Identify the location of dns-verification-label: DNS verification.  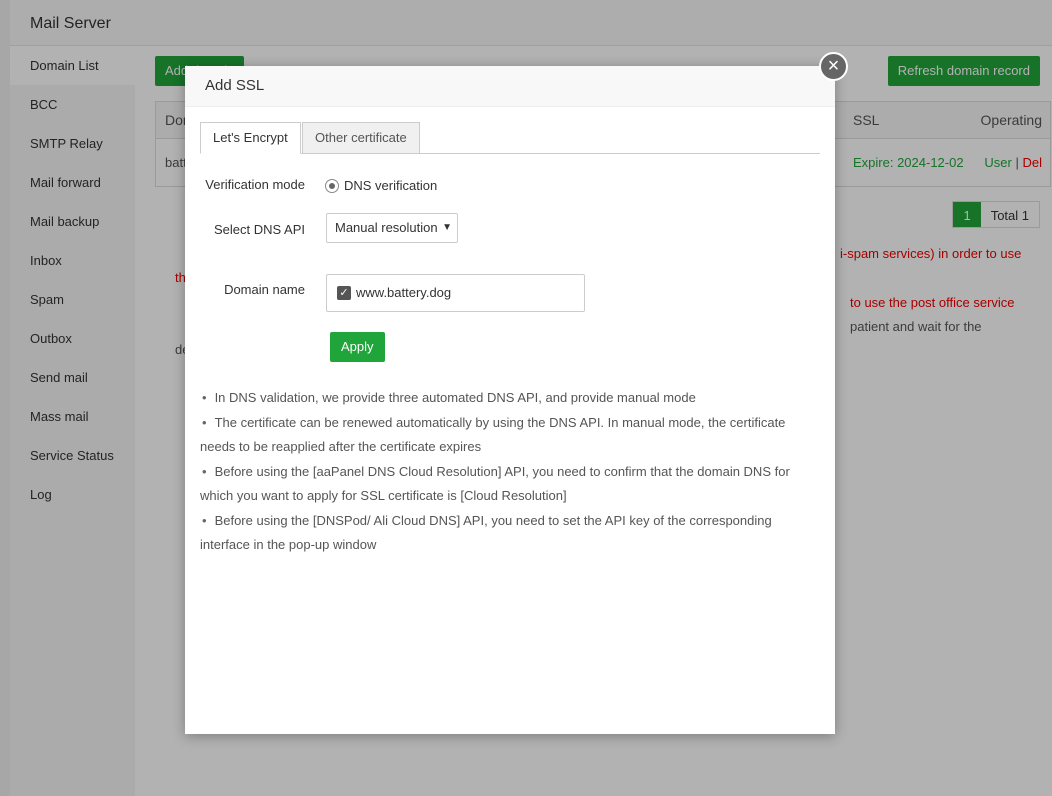
(391, 185).